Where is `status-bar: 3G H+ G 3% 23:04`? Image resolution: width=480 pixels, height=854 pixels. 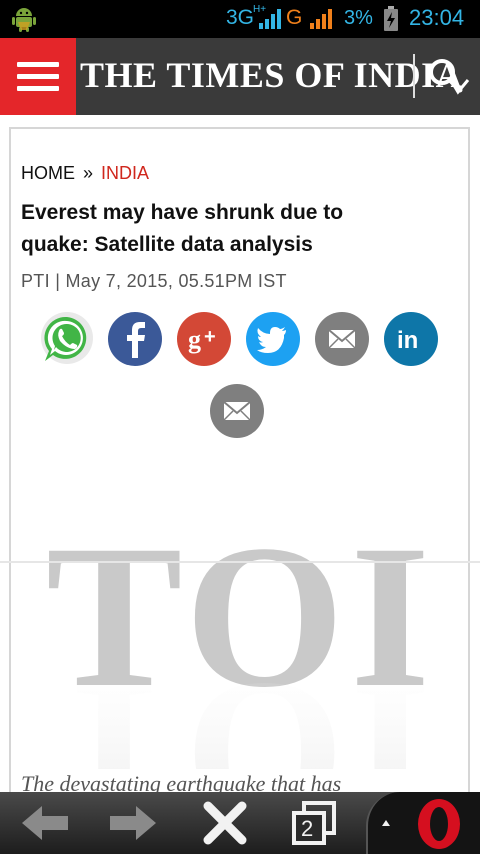 status-bar: 3G H+ G 3% 23:04 is located at coordinates (240, 19).